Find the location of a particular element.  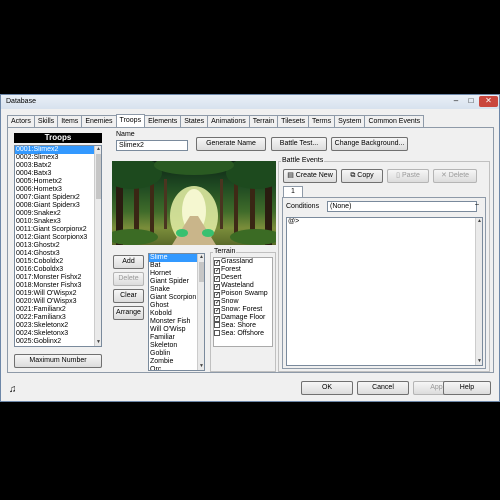

enemy-list-item: Monster Fish is located at coordinates (176, 322).